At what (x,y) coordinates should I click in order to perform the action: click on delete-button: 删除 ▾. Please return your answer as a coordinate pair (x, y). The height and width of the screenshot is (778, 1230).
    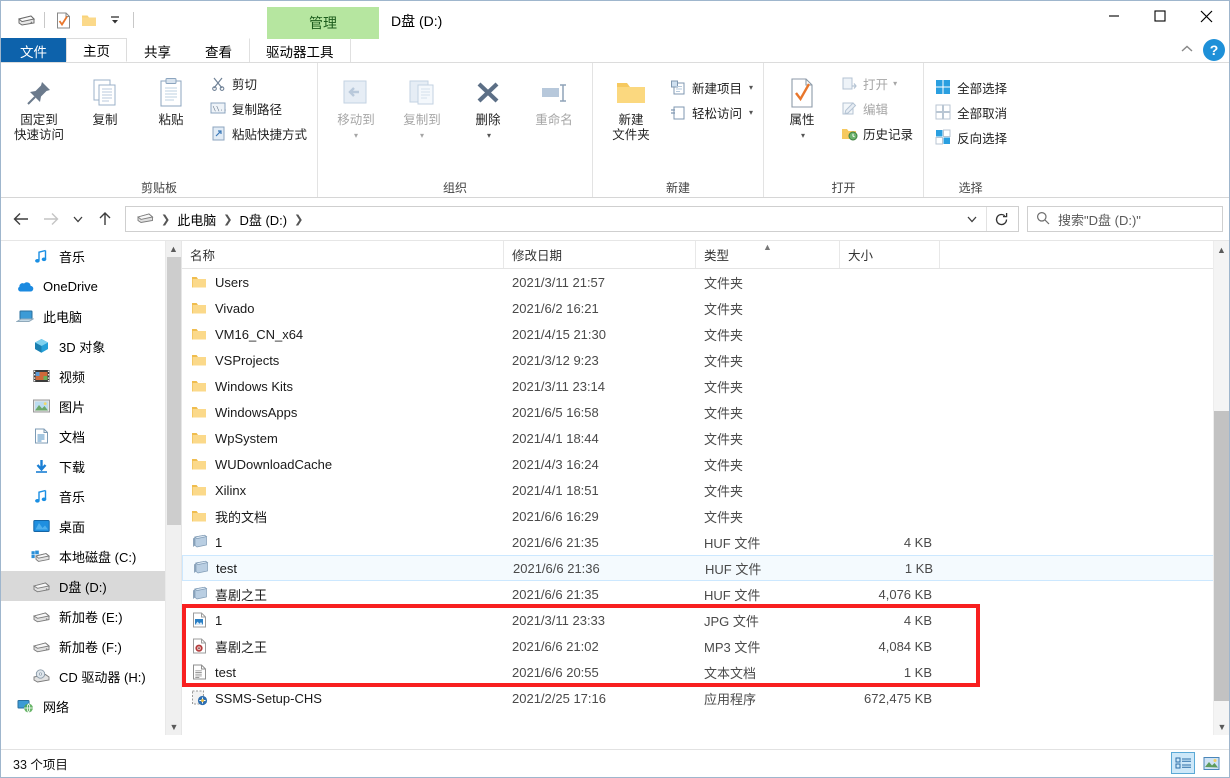
    Looking at the image, I should click on (488, 105).